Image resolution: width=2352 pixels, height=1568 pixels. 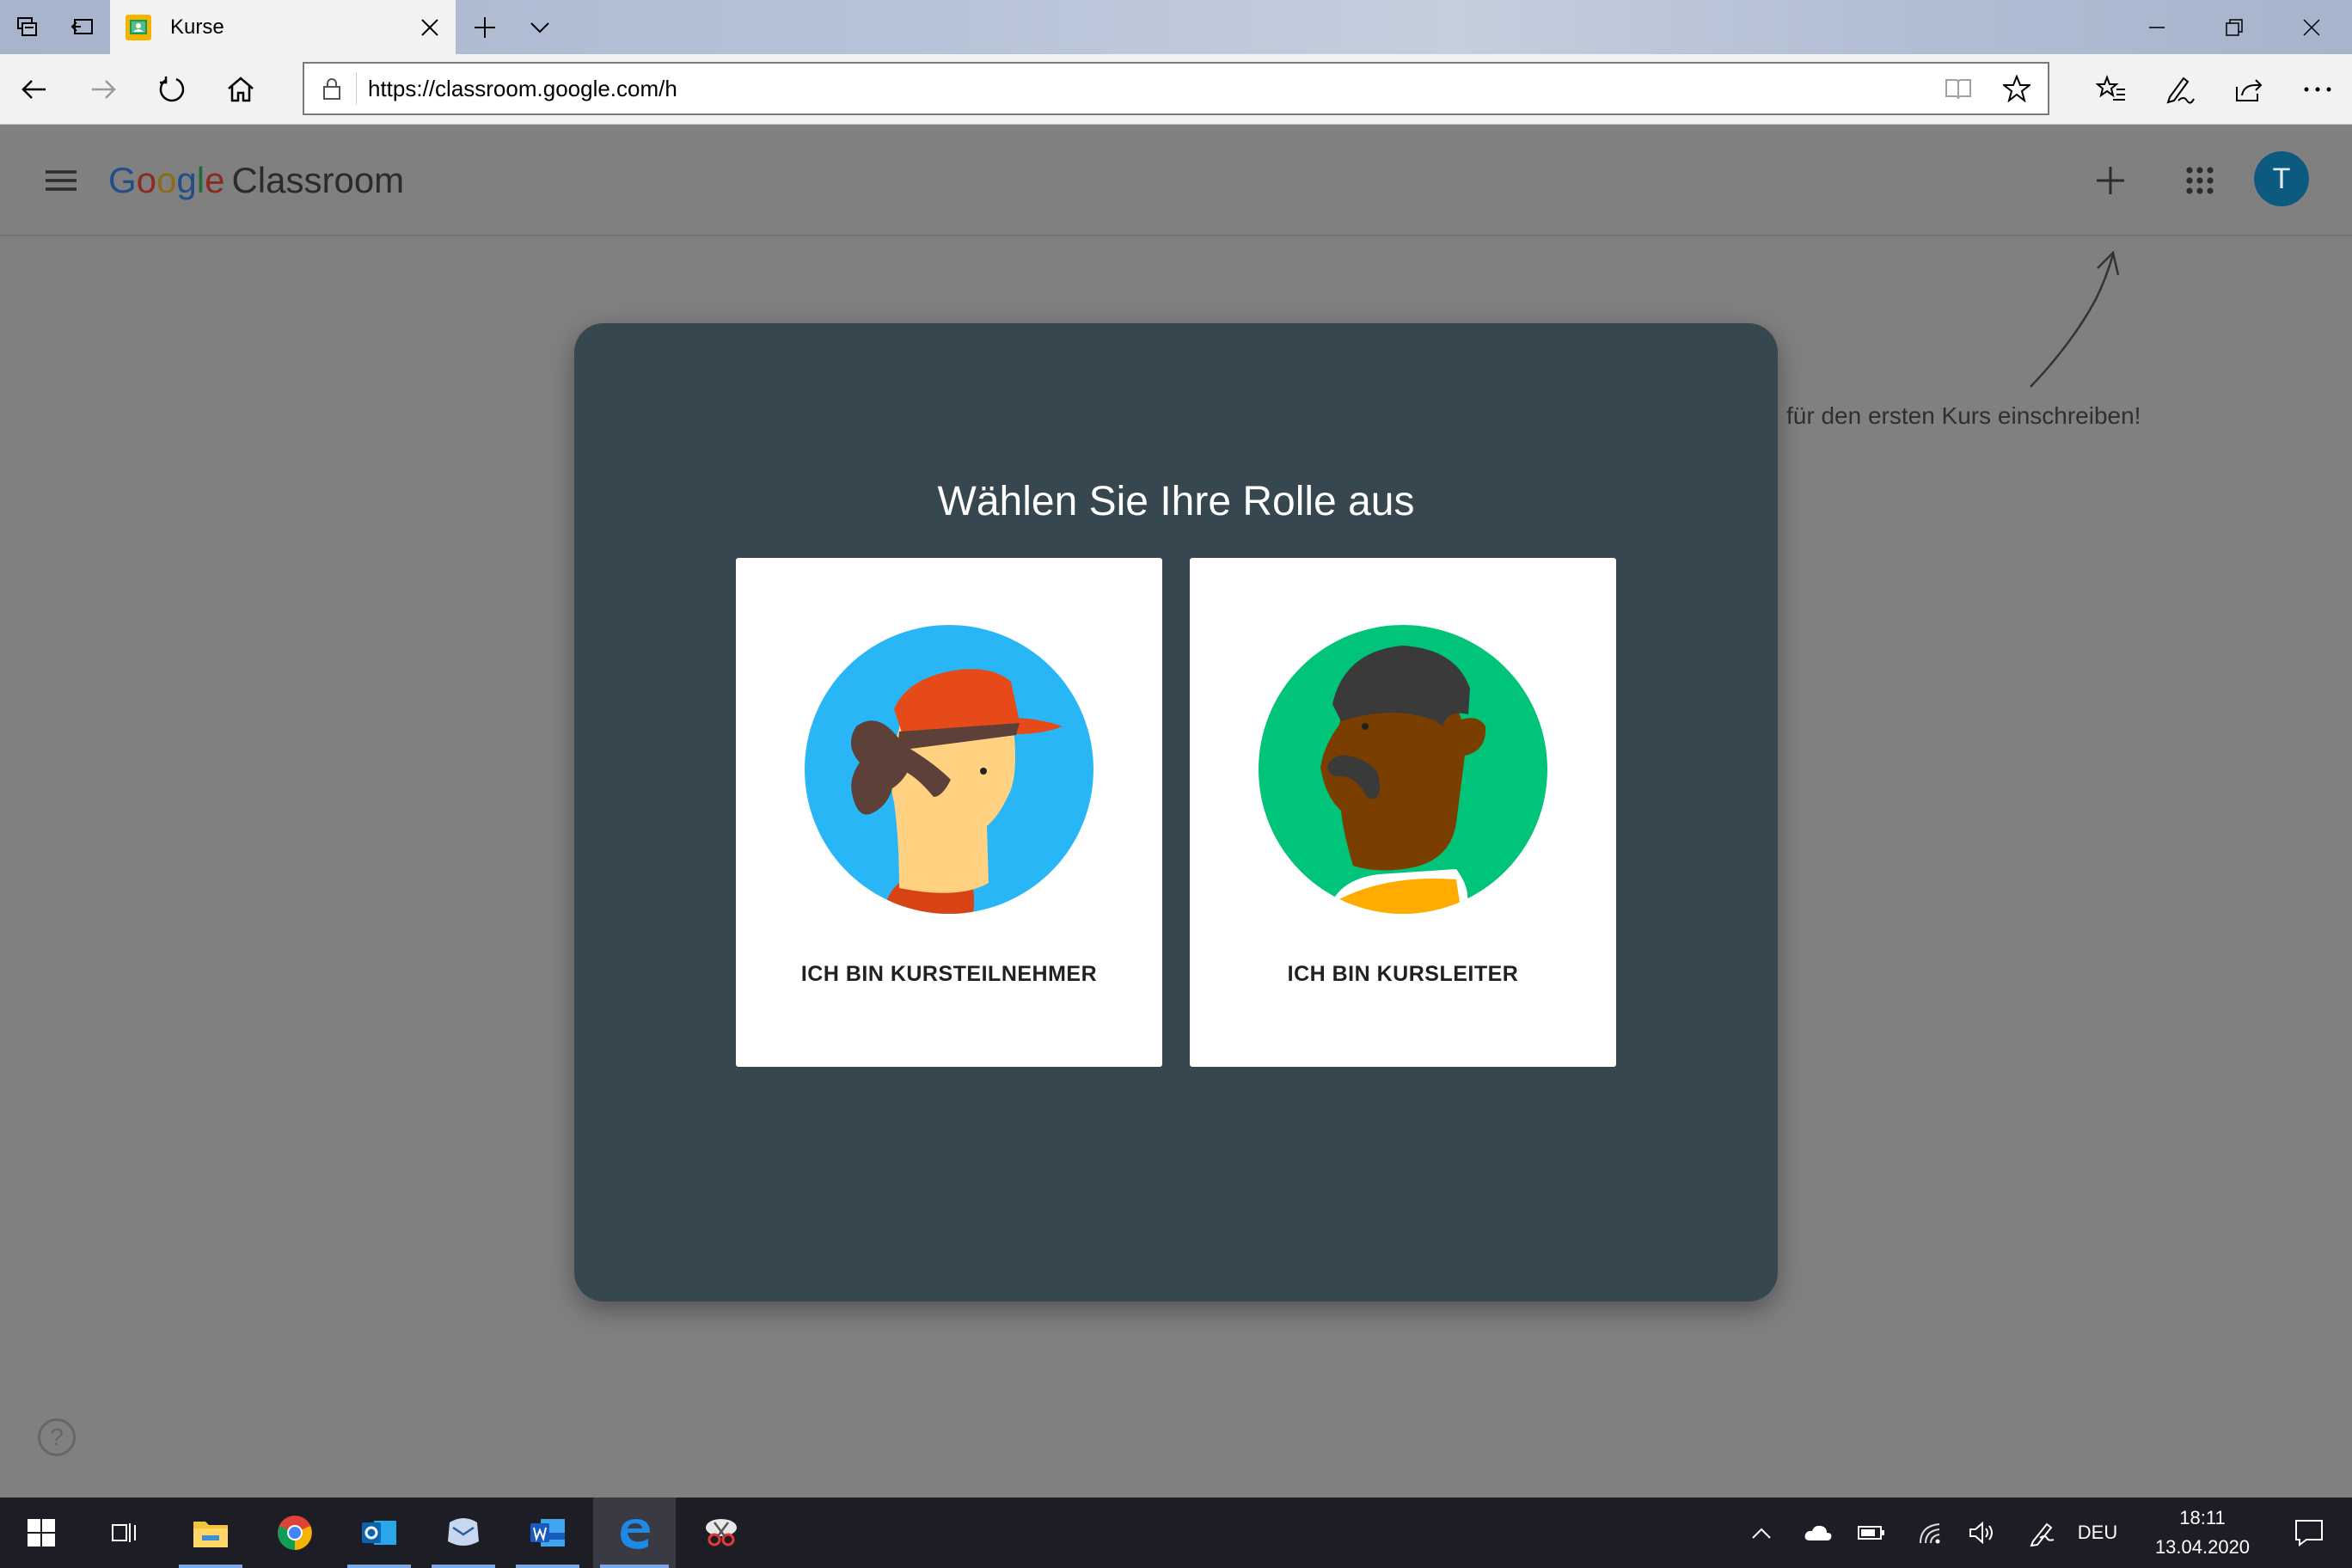 What do you see at coordinates (210, 1566) in the screenshot?
I see `file-explorer-running-indicator` at bounding box center [210, 1566].